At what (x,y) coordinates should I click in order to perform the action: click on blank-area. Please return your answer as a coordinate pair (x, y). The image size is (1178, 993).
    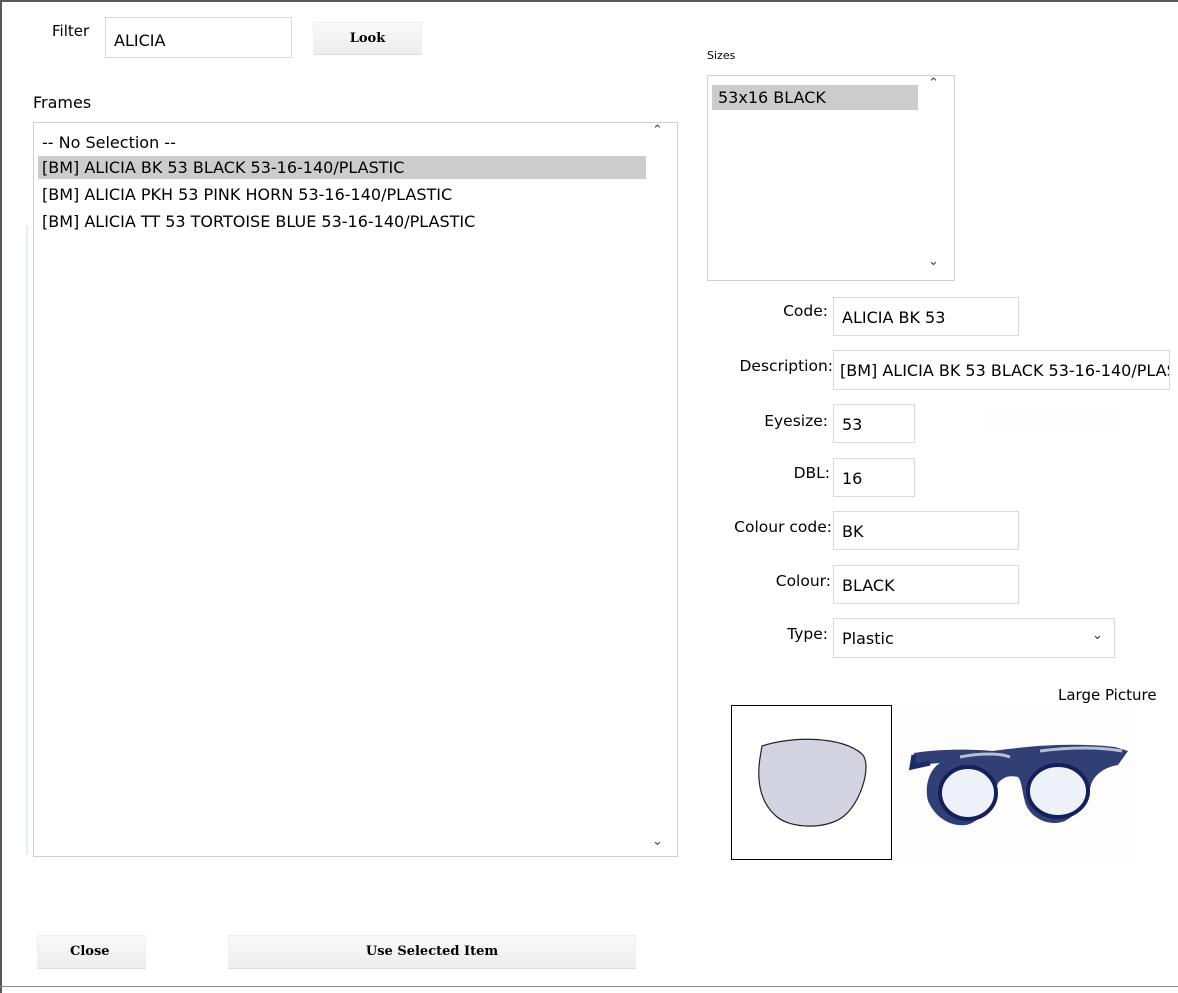
    Looking at the image, I should click on (1052, 420).